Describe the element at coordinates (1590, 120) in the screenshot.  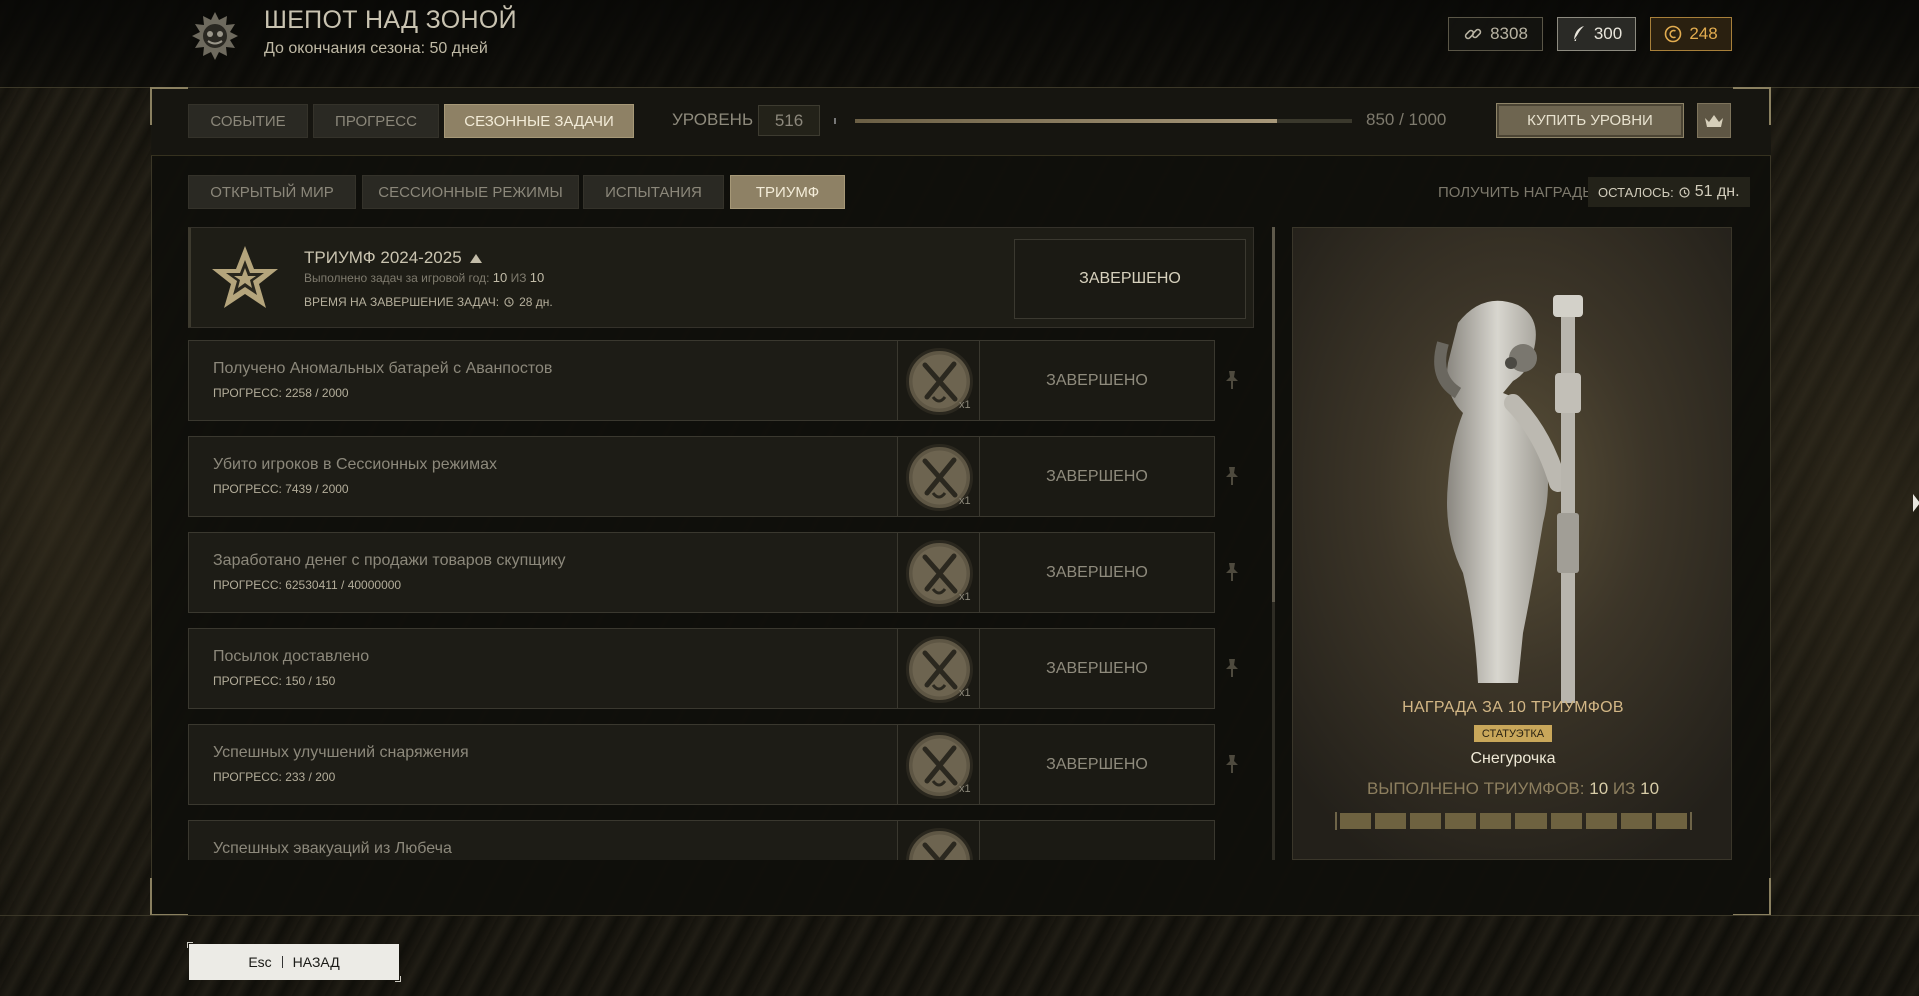
I see `buy-levels-button: КУПИТЬ УРОВНИ` at that location.